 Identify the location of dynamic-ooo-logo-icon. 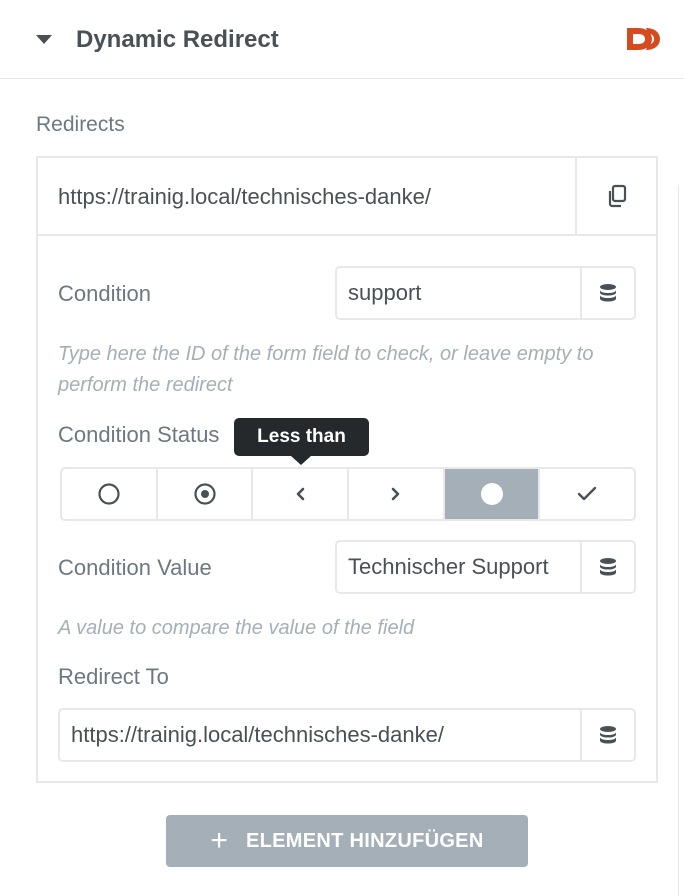
(643, 39).